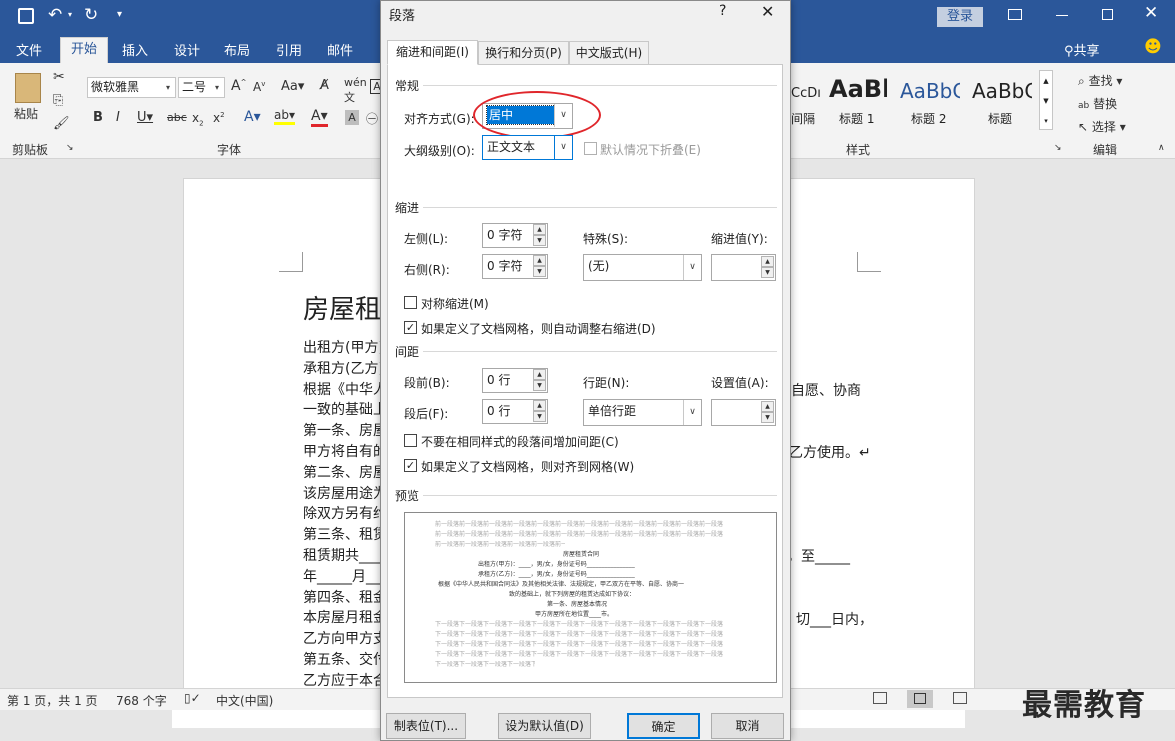 This screenshot has height=741, width=1175. Describe the element at coordinates (880, 698) in the screenshot. I see `read-mode-icon` at that location.